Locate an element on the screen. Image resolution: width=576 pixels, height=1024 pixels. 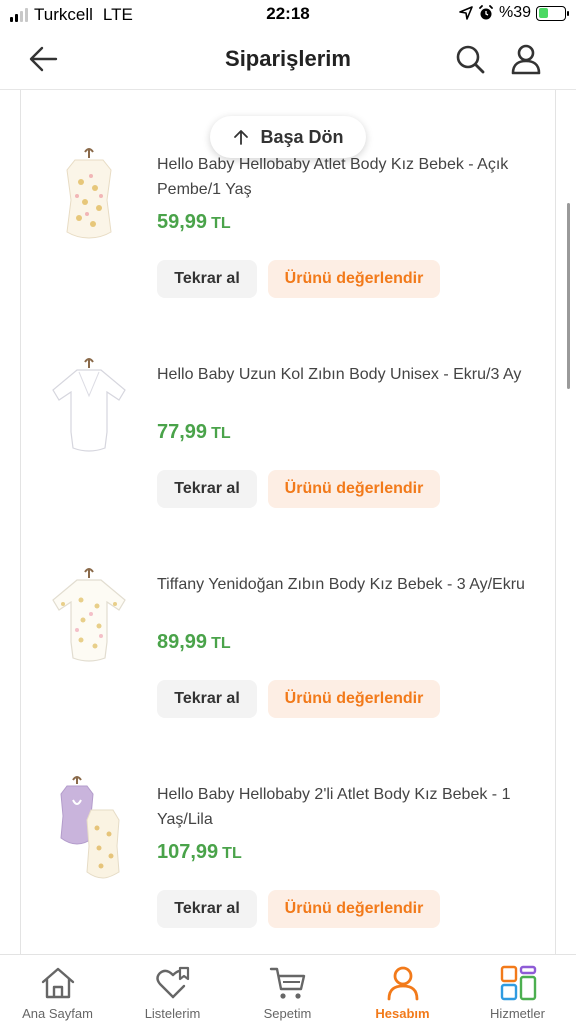
tab-cart: Sepetim is located at coordinates (287, 989).